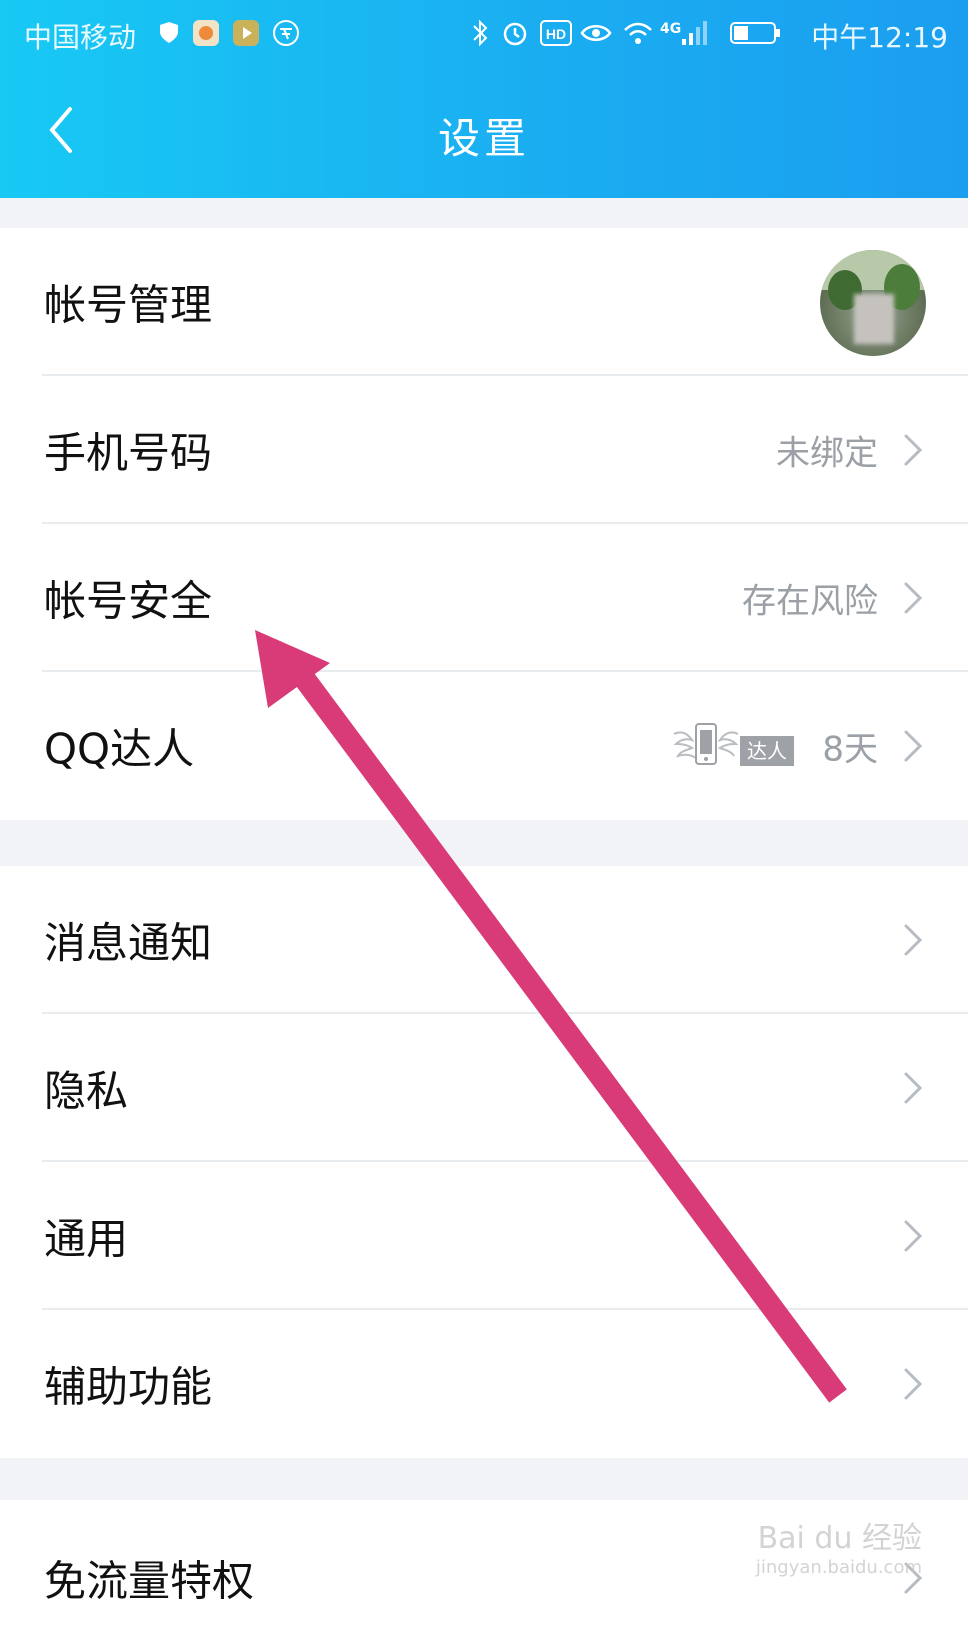 The height and width of the screenshot is (1648, 968). Describe the element at coordinates (86, 1239) in the screenshot. I see `row-label: 通用` at that location.